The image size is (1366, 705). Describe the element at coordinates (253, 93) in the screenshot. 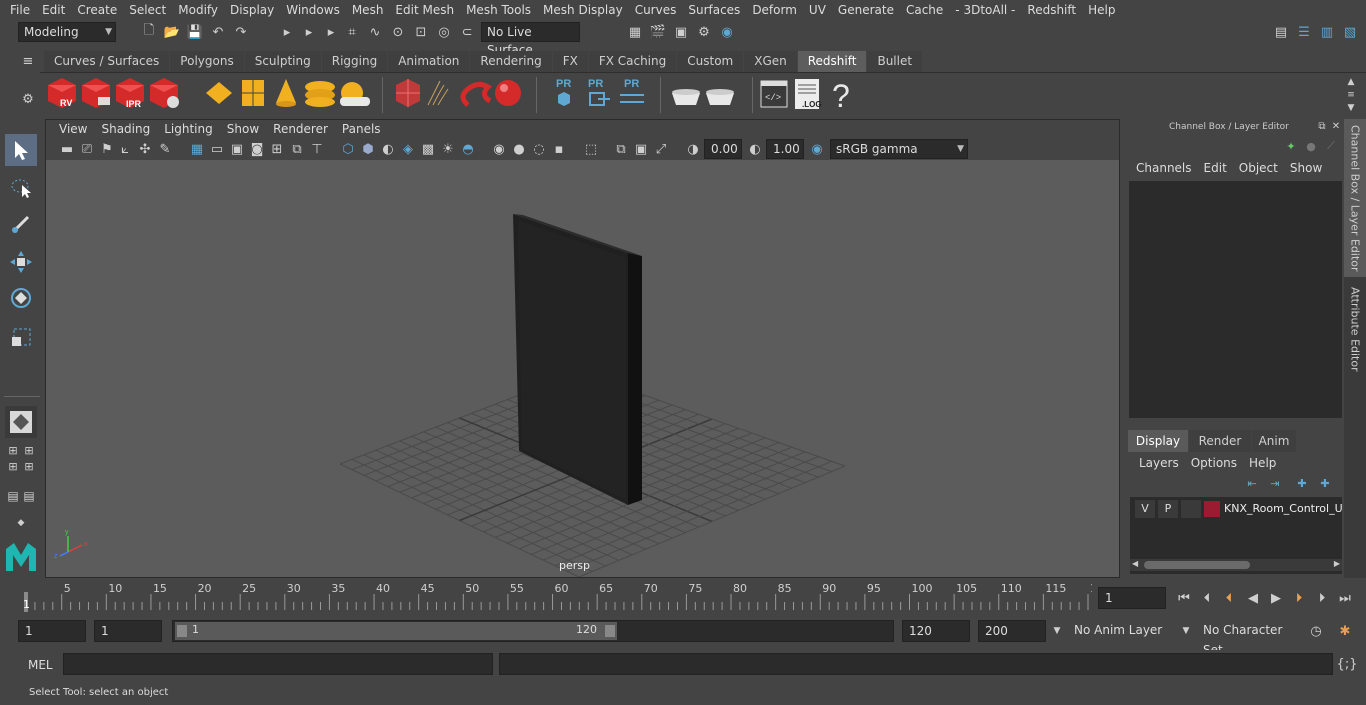

I see `redshift-area-light-icon` at that location.